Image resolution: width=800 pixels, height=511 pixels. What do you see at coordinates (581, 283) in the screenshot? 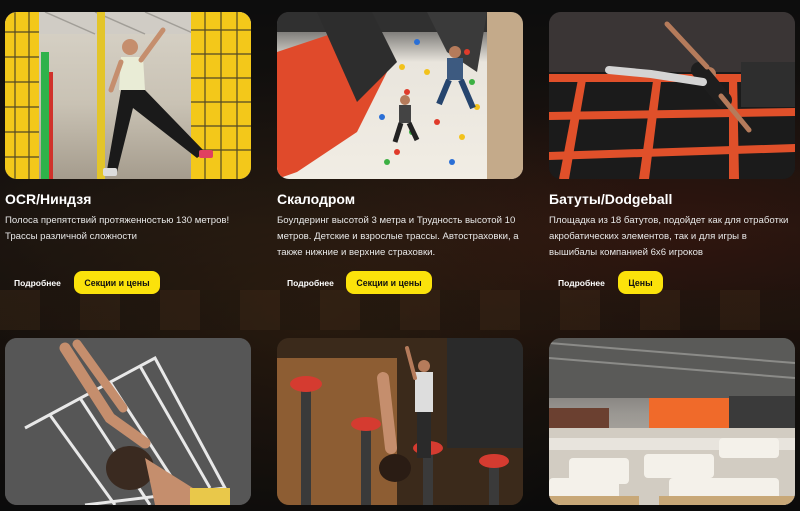
I see `more-link-trampoline: Подробнее` at bounding box center [581, 283].